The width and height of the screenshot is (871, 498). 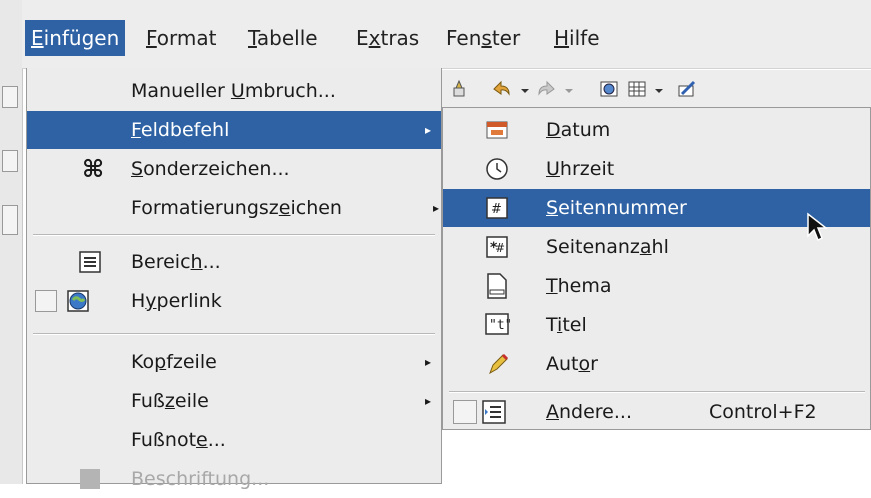 I want to click on submenu-item-autor: Autor, so click(x=656, y=364).